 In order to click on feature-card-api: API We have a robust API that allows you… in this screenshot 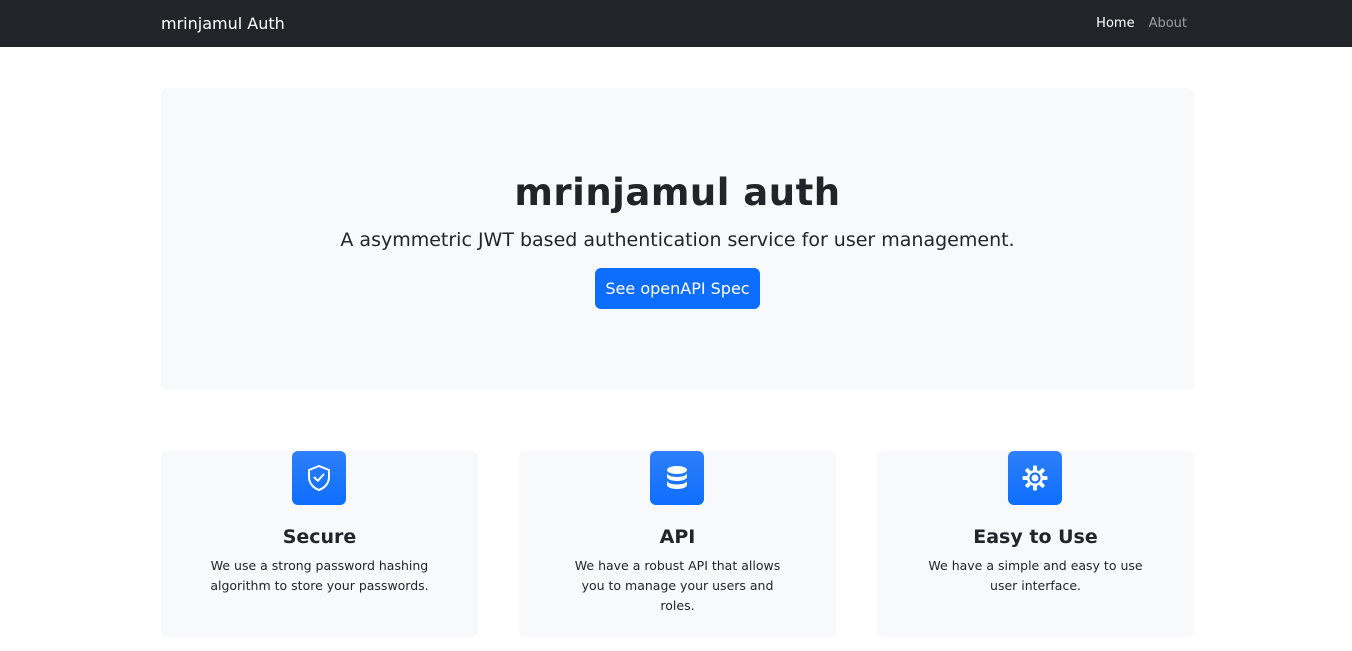, I will do `click(677, 544)`.